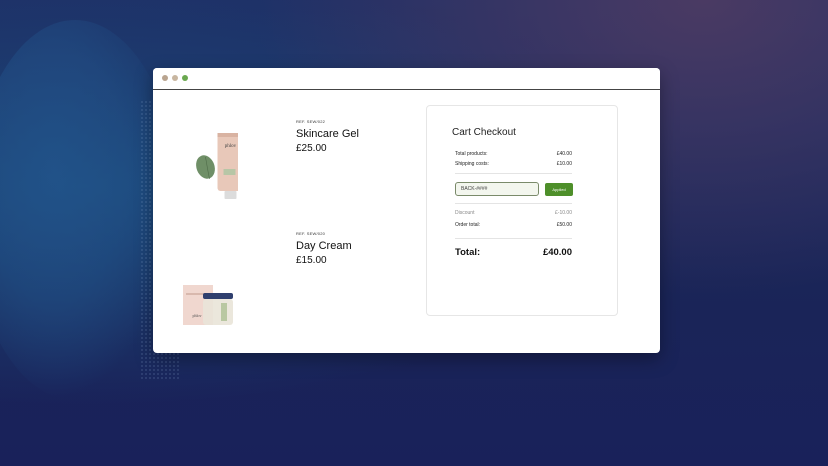 The width and height of the screenshot is (828, 466). What do you see at coordinates (513, 252) in the screenshot?
I see `total-row: Total: £40.00` at bounding box center [513, 252].